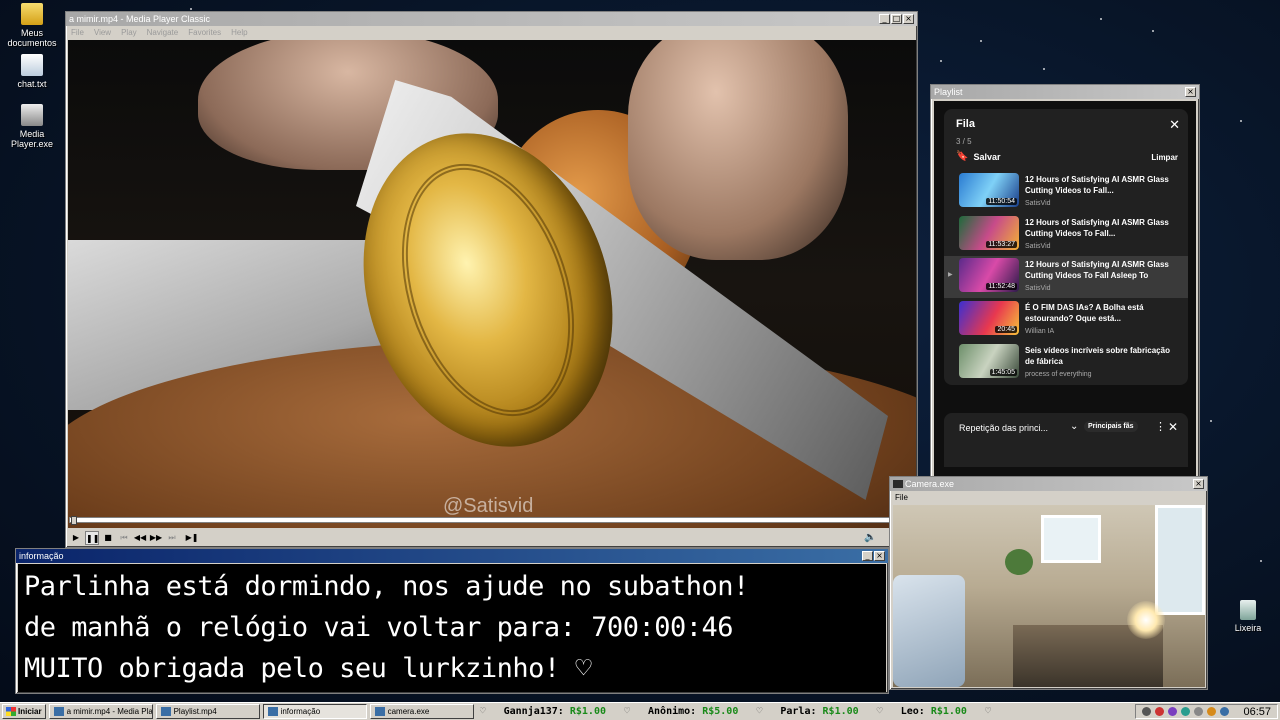 This screenshot has width=1280, height=720. Describe the element at coordinates (74, 520) in the screenshot. I see `seek-handle` at that location.